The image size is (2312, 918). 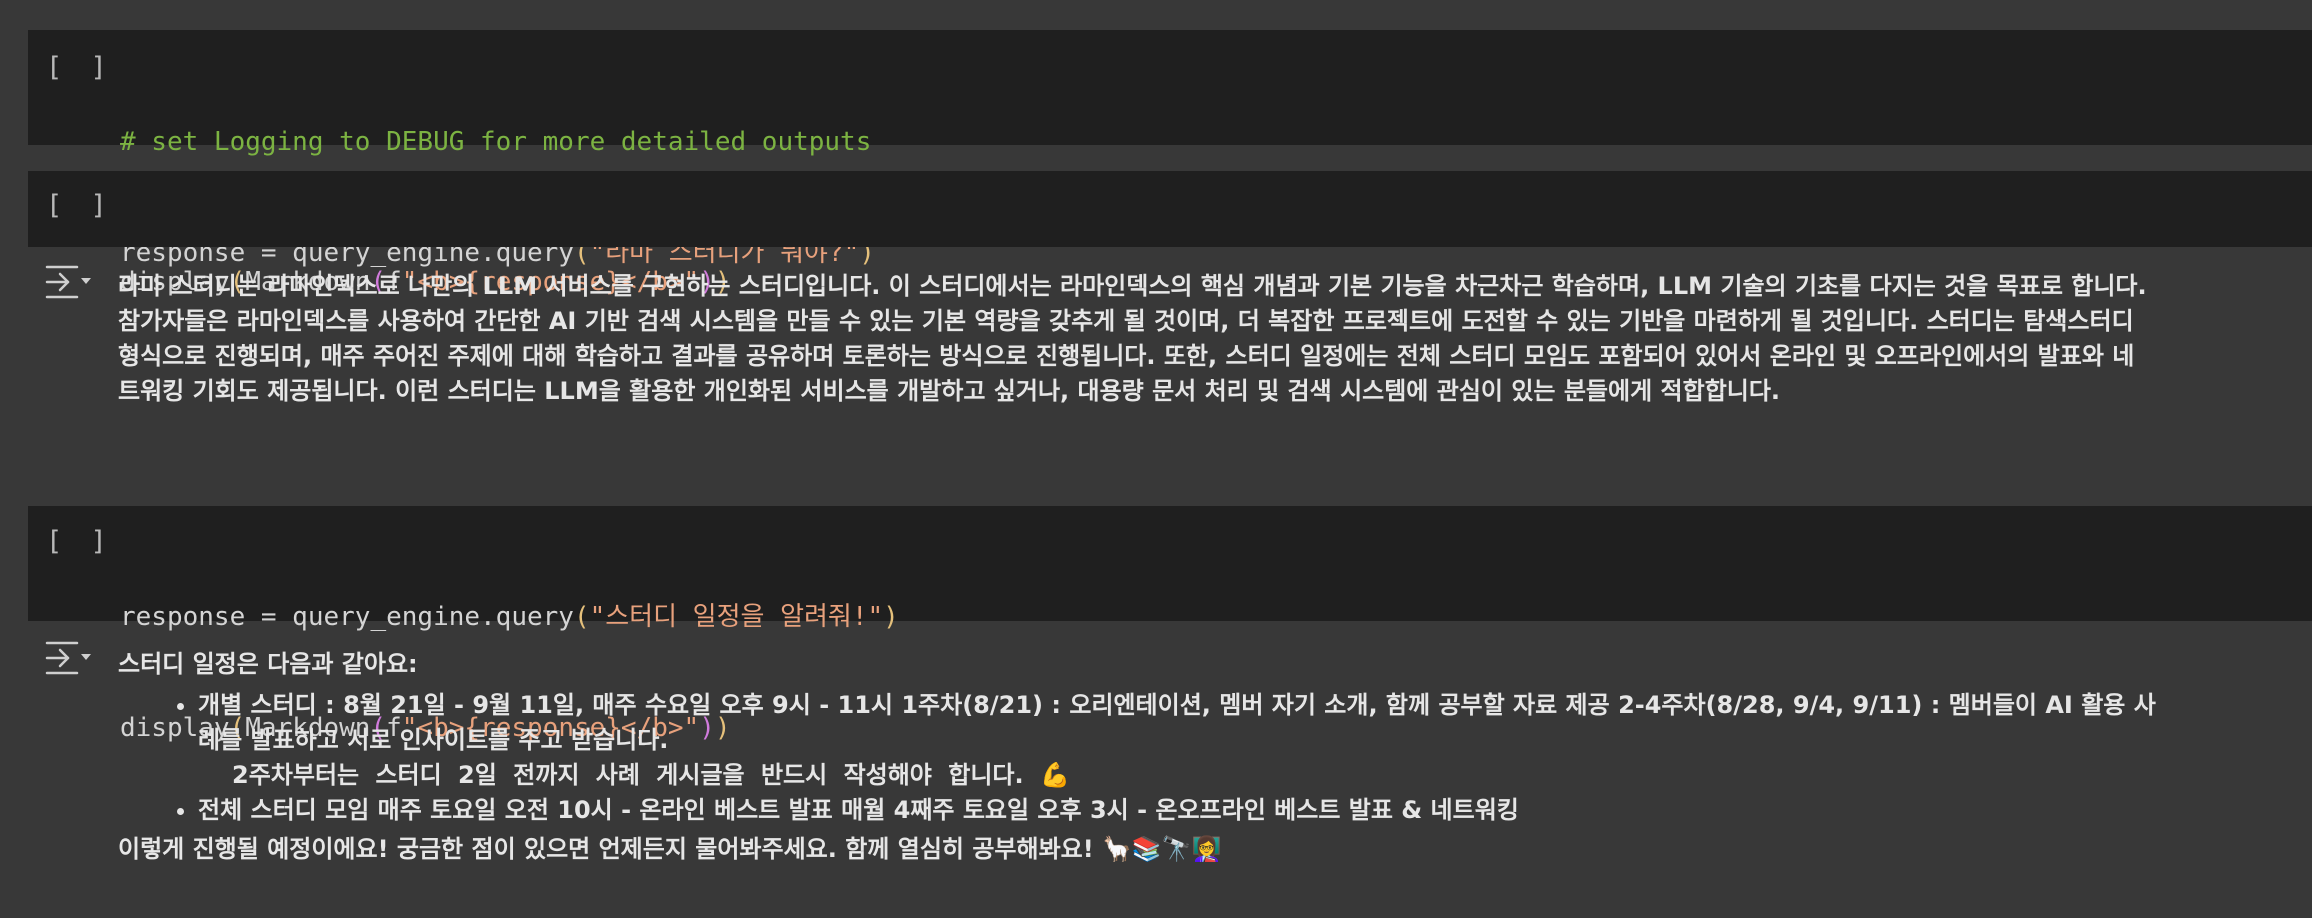 What do you see at coordinates (268, 664) in the screenshot?
I see `output-intro: 스터디 일정은 다음과 같아요:` at bounding box center [268, 664].